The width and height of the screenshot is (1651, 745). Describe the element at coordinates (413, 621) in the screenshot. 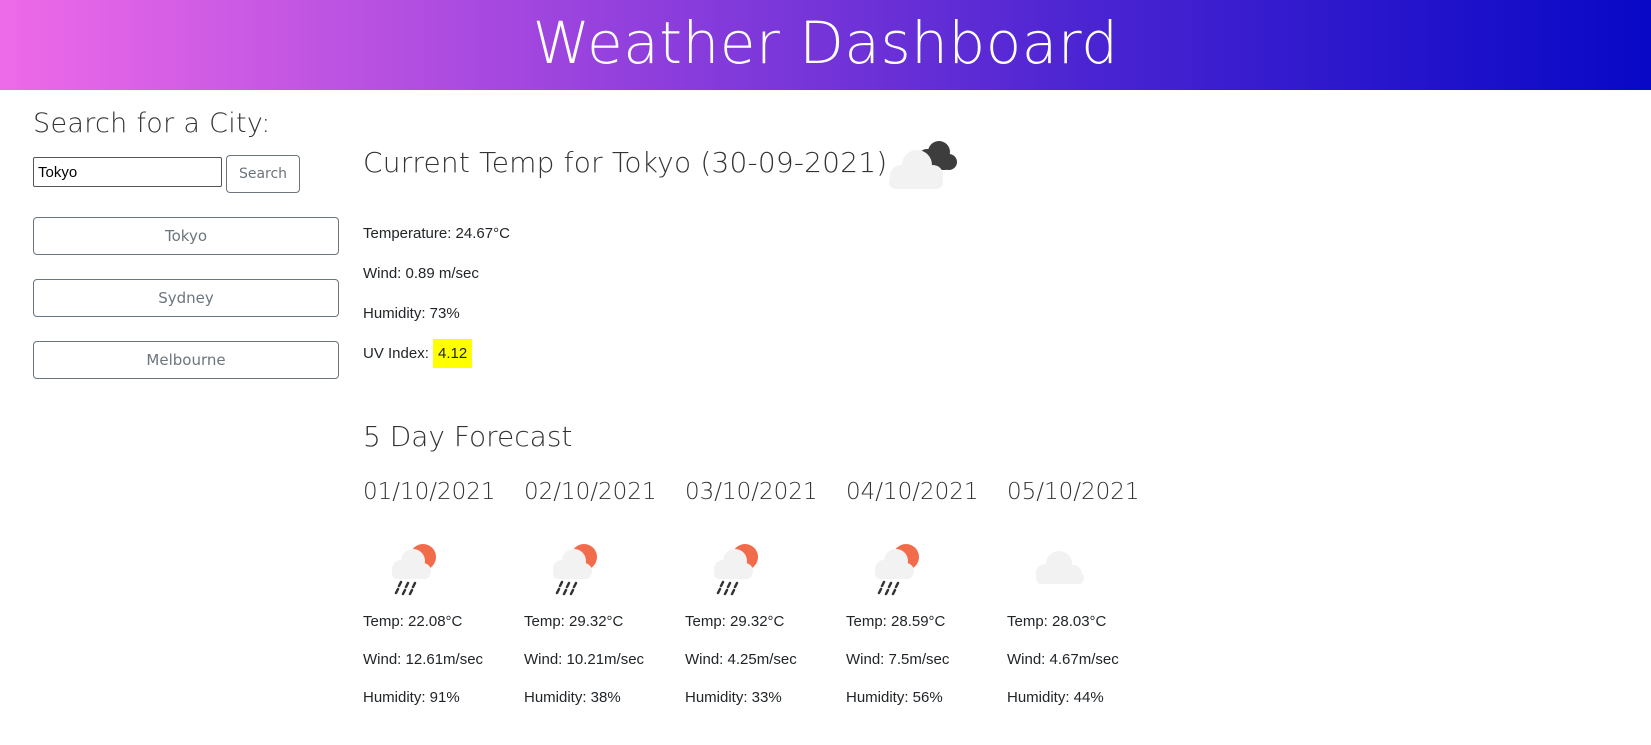

I see `forecast-temp: Temp: 22.08°C` at that location.